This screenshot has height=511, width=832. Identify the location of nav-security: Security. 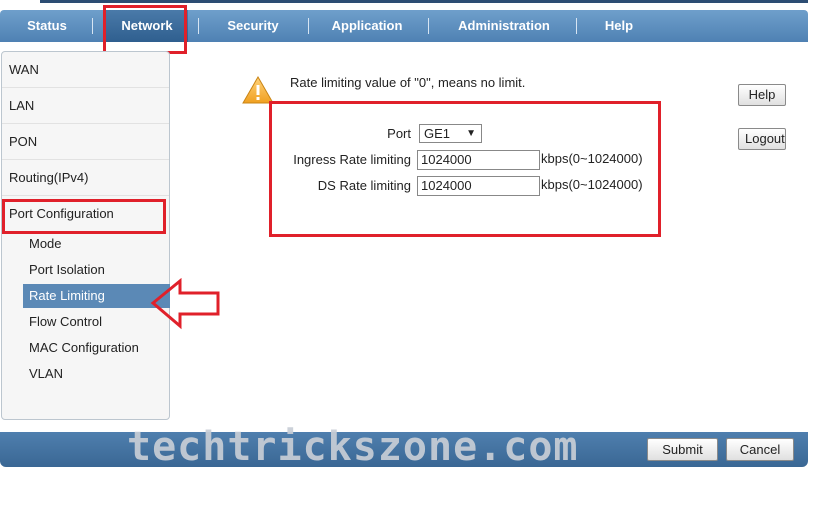
(253, 26).